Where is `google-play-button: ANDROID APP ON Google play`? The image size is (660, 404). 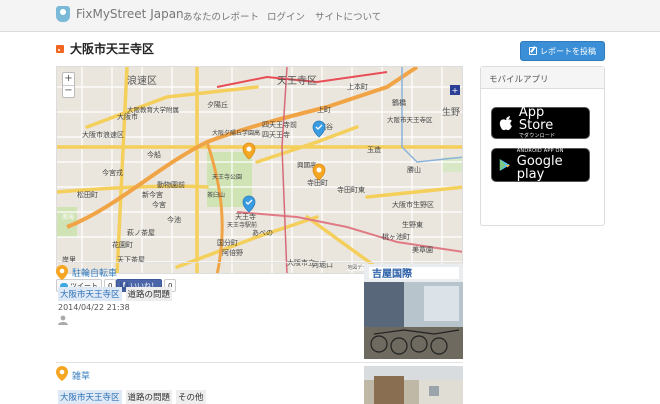 google-play-button: ANDROID APP ON Google play is located at coordinates (540, 165).